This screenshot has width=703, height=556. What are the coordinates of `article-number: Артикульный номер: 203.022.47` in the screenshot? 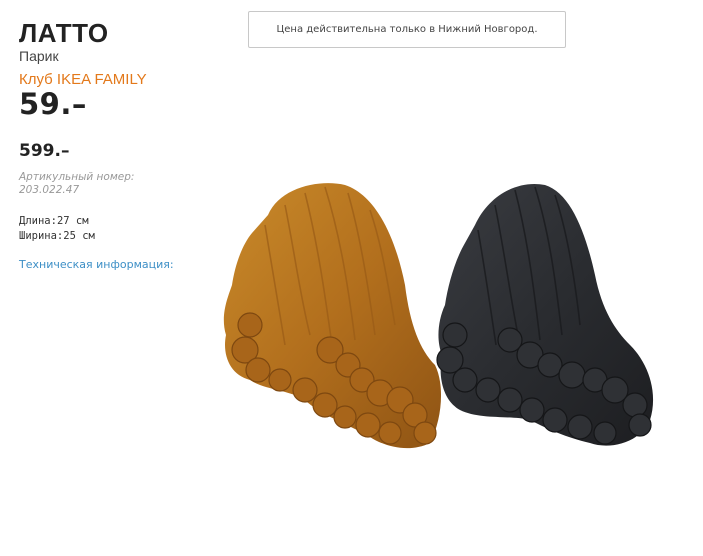 It's located at (79, 184).